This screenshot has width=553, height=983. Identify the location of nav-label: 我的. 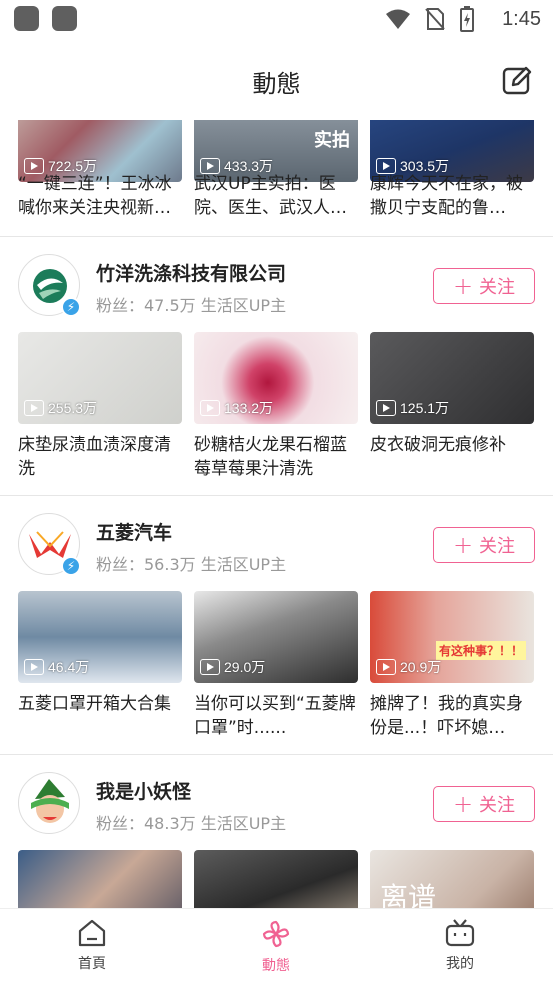
(460, 964).